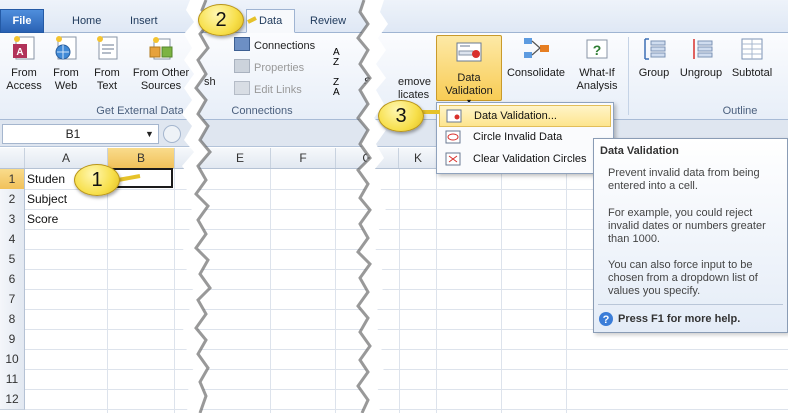 The height and width of the screenshot is (413, 788). What do you see at coordinates (401, 116) in the screenshot?
I see `callout-3: 3` at bounding box center [401, 116].